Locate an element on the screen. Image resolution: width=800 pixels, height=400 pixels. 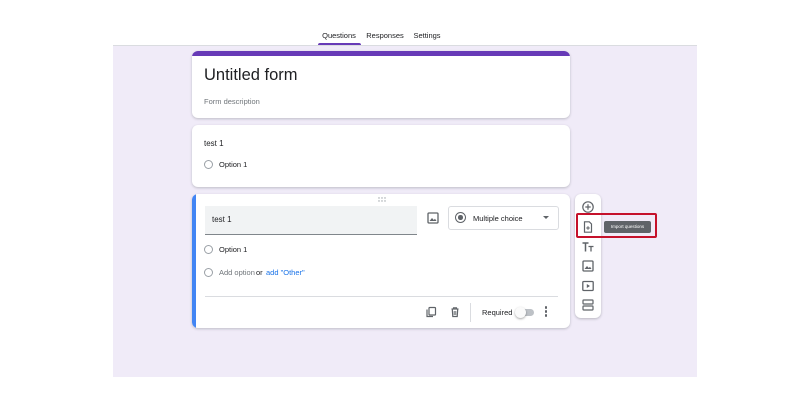
import-questions-tooltip: Import questions is located at coordinates (627, 227).